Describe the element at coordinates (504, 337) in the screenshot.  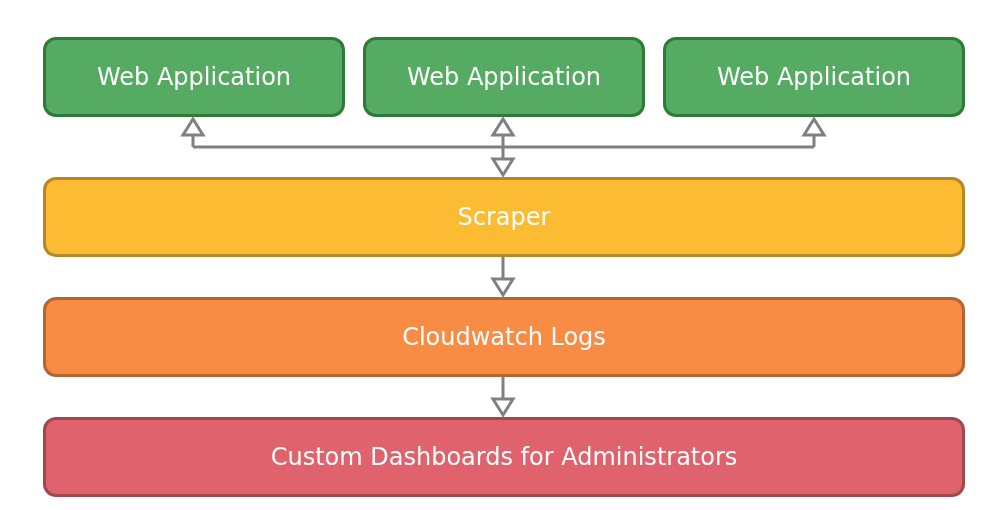
I see `layer-node: Cloudwatch Logs` at that location.